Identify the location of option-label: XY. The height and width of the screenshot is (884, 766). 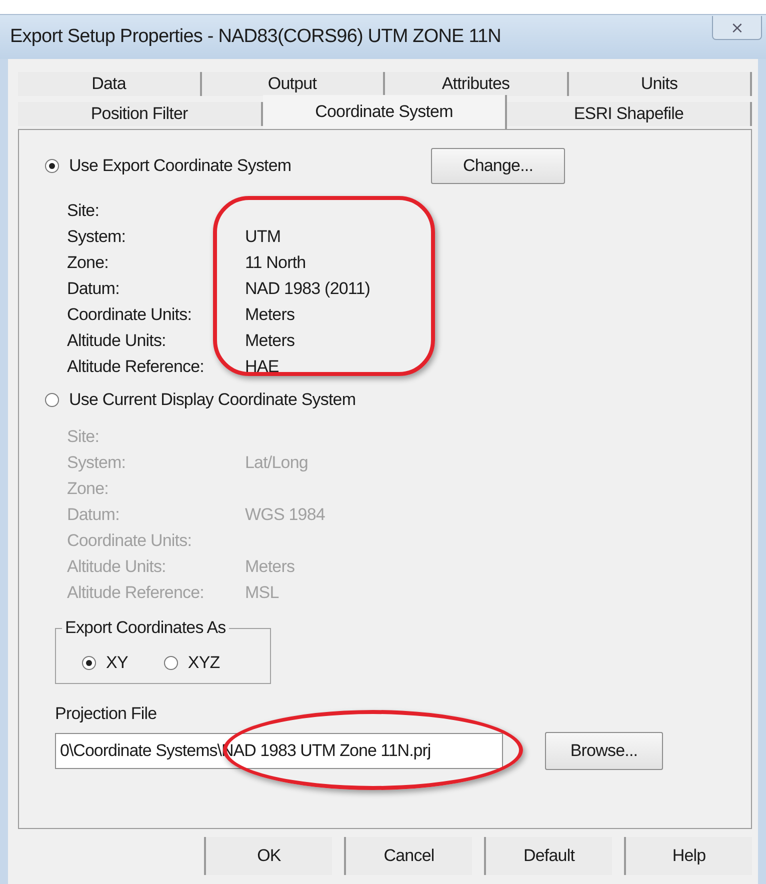
(117, 662).